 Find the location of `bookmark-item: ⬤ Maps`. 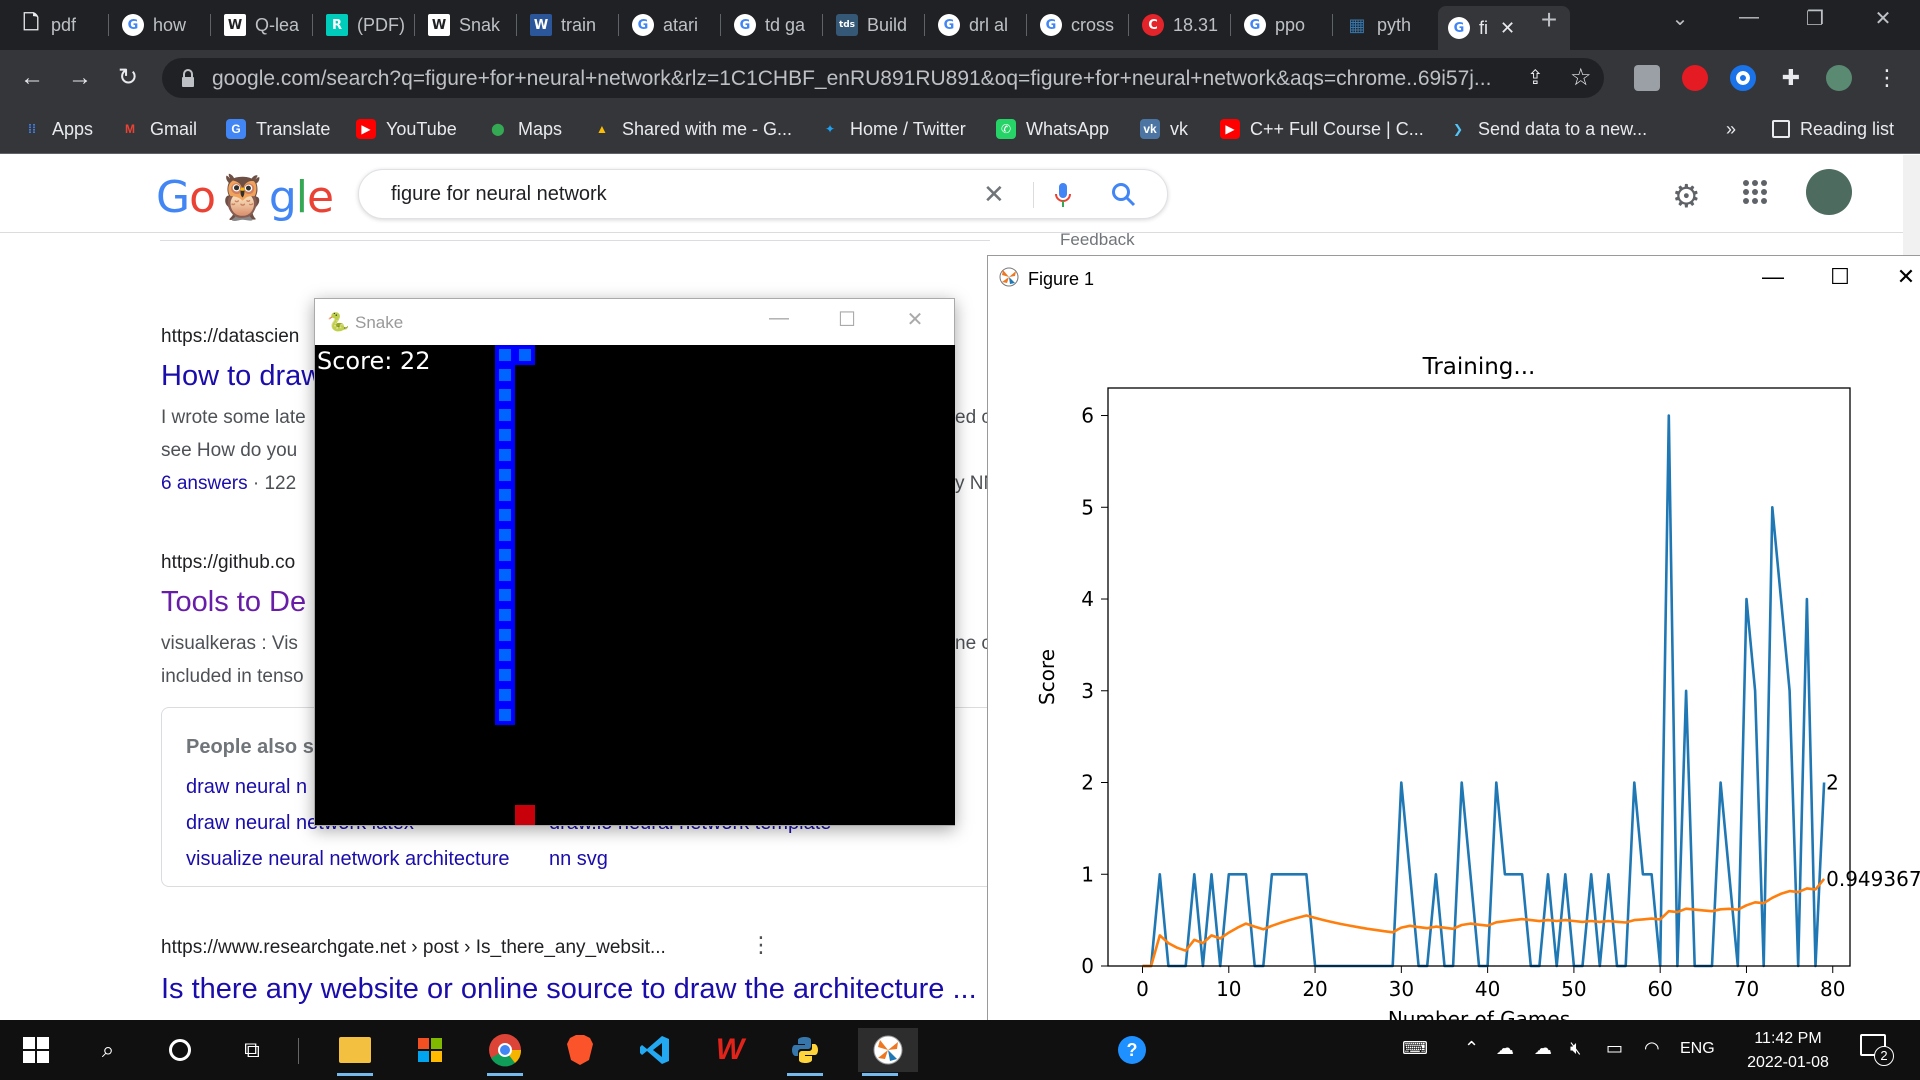

bookmark-item: ⬤ Maps is located at coordinates (525, 129).